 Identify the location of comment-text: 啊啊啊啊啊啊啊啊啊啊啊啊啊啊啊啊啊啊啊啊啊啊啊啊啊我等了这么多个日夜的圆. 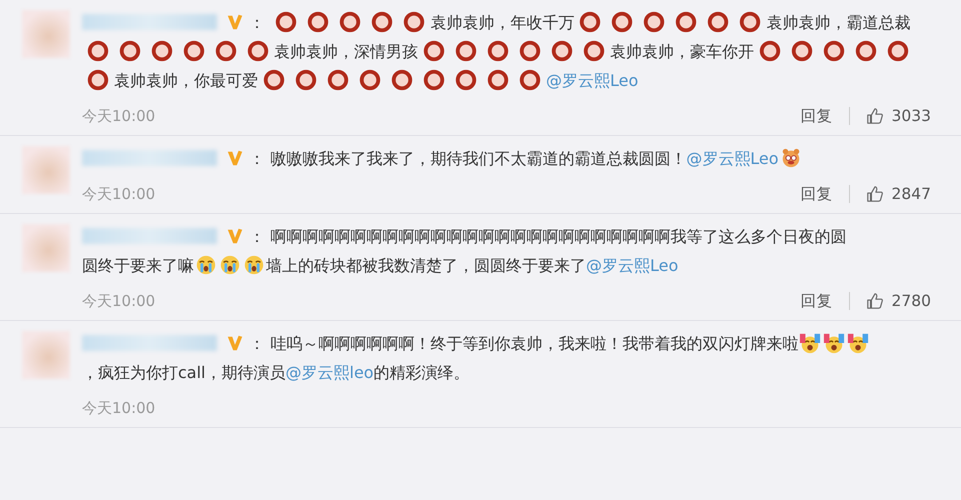
(558, 236).